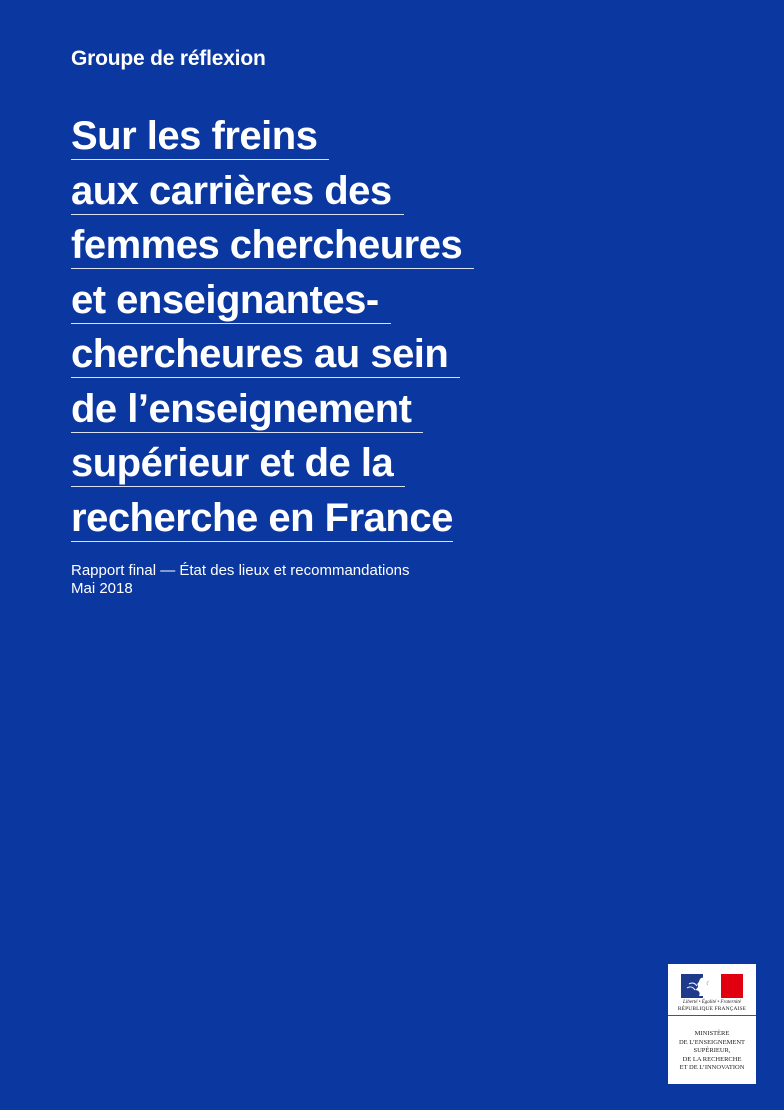 Image resolution: width=784 pixels, height=1110 pixels. What do you see at coordinates (272, 413) in the screenshot?
I see `title-line: de l’enseignement` at bounding box center [272, 413].